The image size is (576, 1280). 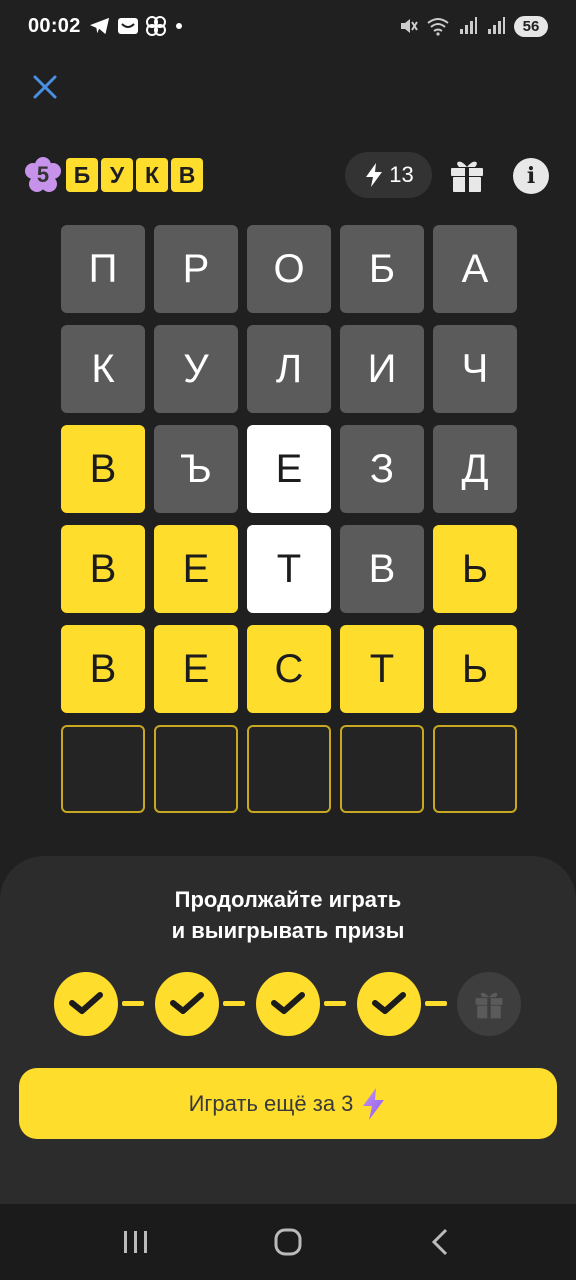 What do you see at coordinates (382, 469) in the screenshot?
I see `letter-tile: З` at bounding box center [382, 469].